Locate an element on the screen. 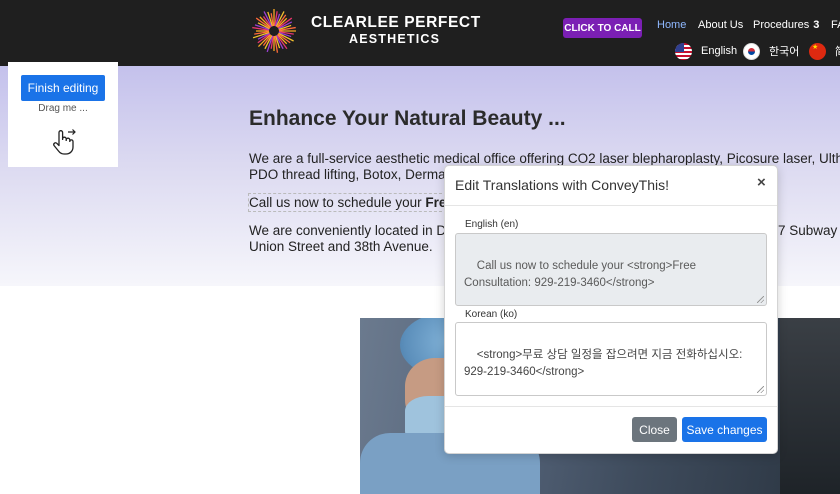 The image size is (840, 494). location-paragraph-line2: Union Street and 38th Avenue. is located at coordinates (341, 246).